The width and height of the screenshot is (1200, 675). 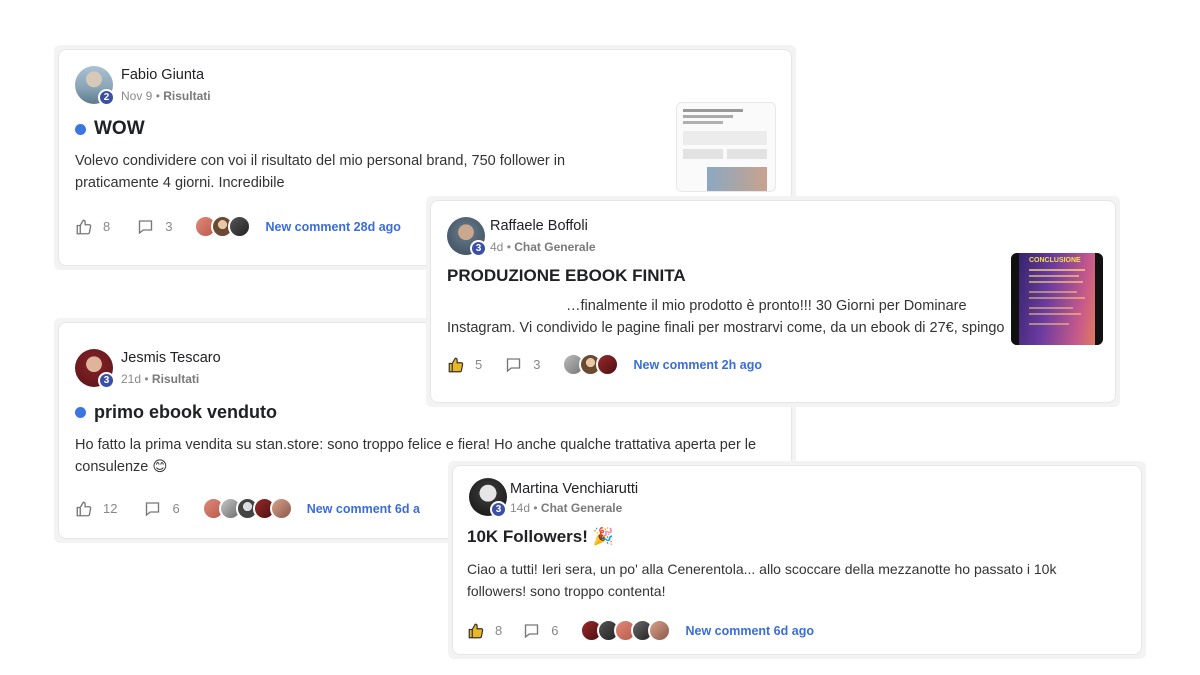 I want to click on post-meta: 21d • Risultati, so click(x=160, y=379).